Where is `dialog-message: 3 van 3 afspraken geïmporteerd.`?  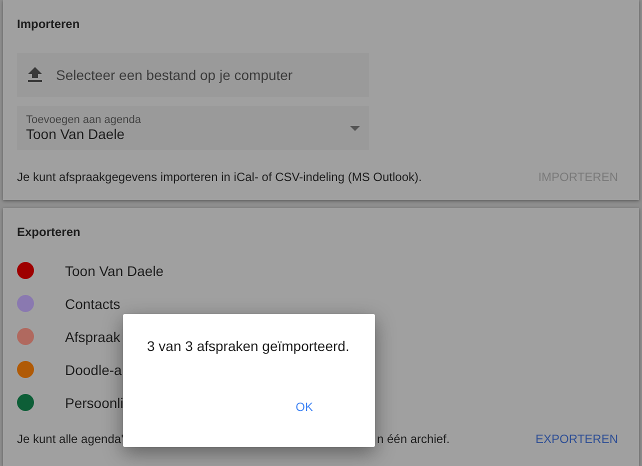 dialog-message: 3 van 3 afspraken geïmporteerd. is located at coordinates (248, 346).